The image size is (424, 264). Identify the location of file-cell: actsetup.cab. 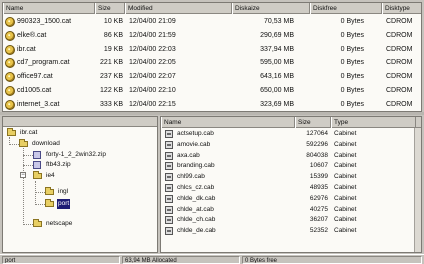
(195, 133).